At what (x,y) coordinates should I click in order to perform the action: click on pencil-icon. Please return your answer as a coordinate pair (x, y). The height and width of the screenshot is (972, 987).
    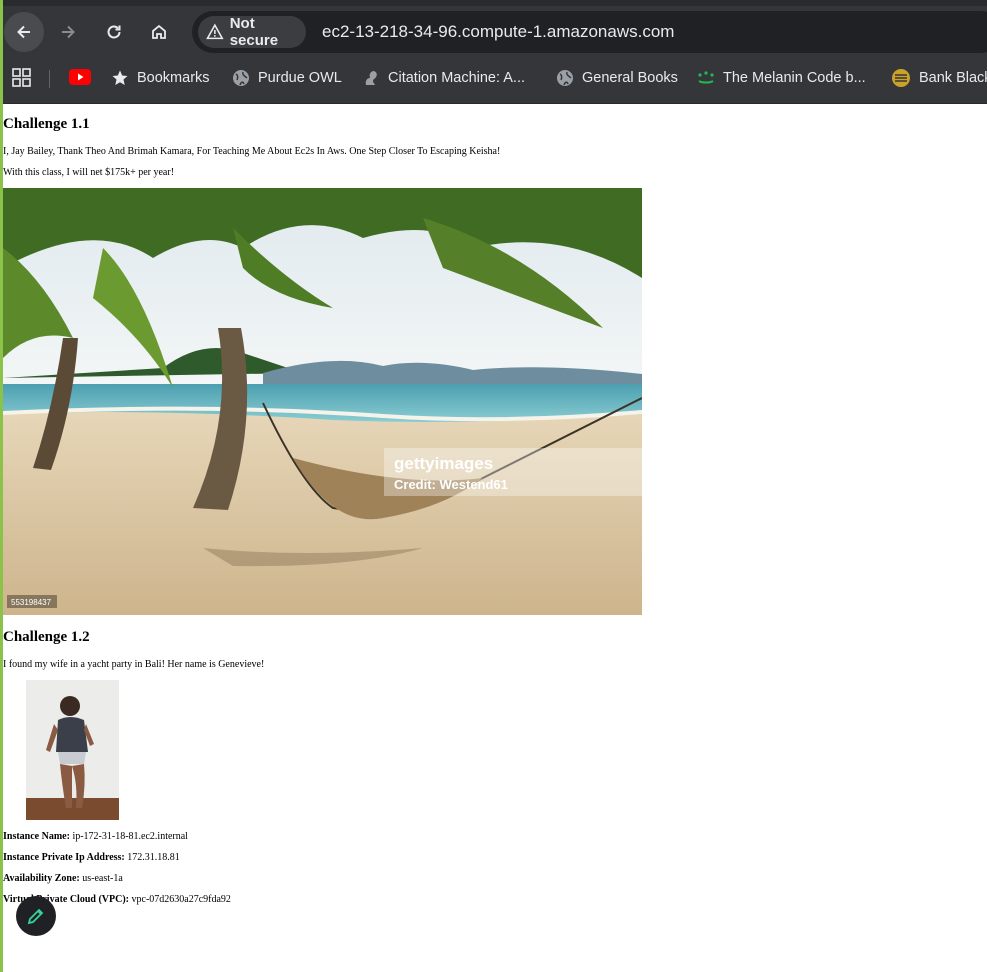
    Looking at the image, I should click on (35, 916).